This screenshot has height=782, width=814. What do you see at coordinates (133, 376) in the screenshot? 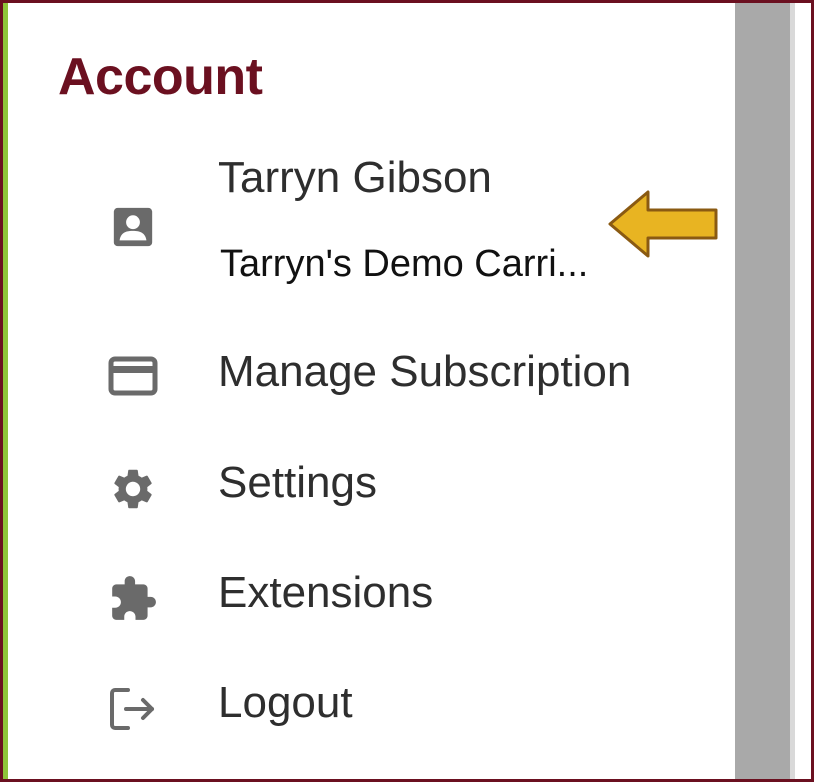
I see `credit-card-icon` at bounding box center [133, 376].